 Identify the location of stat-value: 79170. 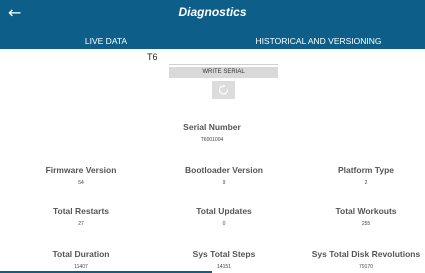
(366, 267).